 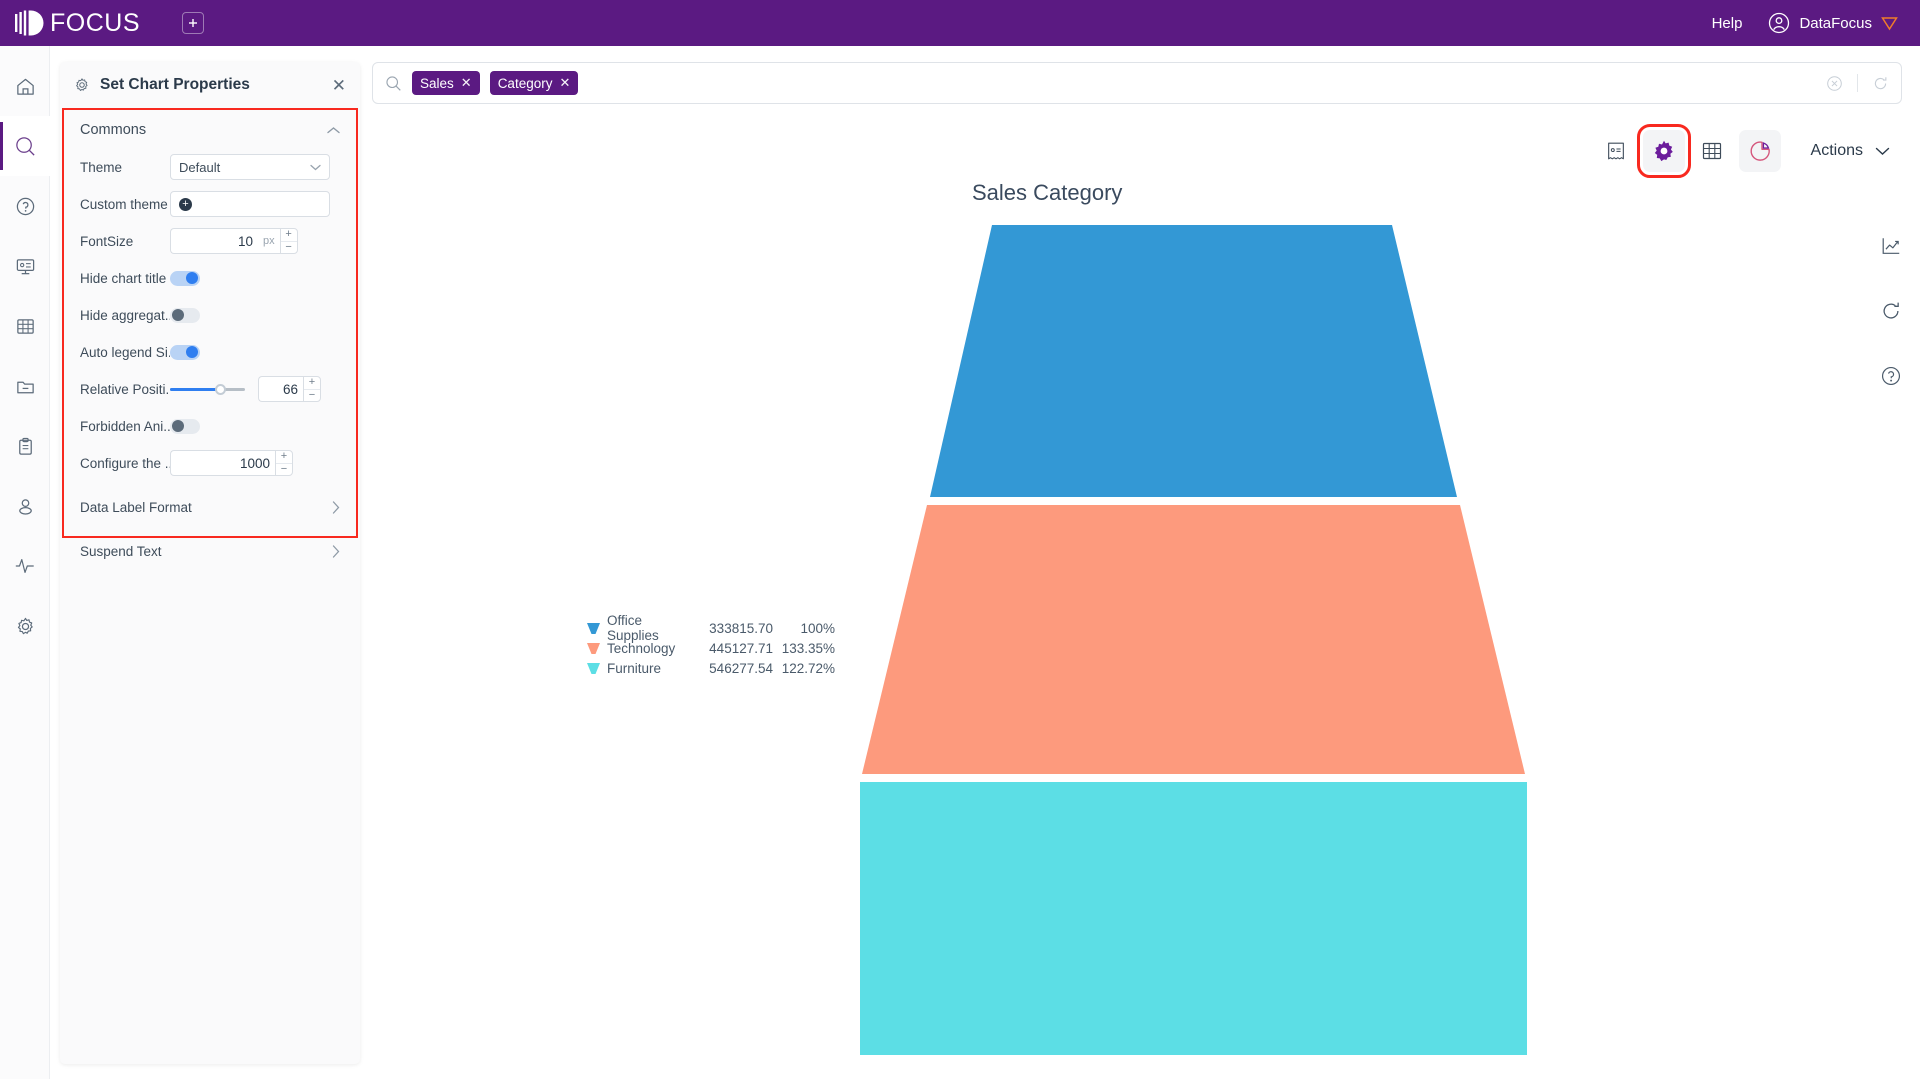 I want to click on folder-minus-icon, so click(x=25, y=387).